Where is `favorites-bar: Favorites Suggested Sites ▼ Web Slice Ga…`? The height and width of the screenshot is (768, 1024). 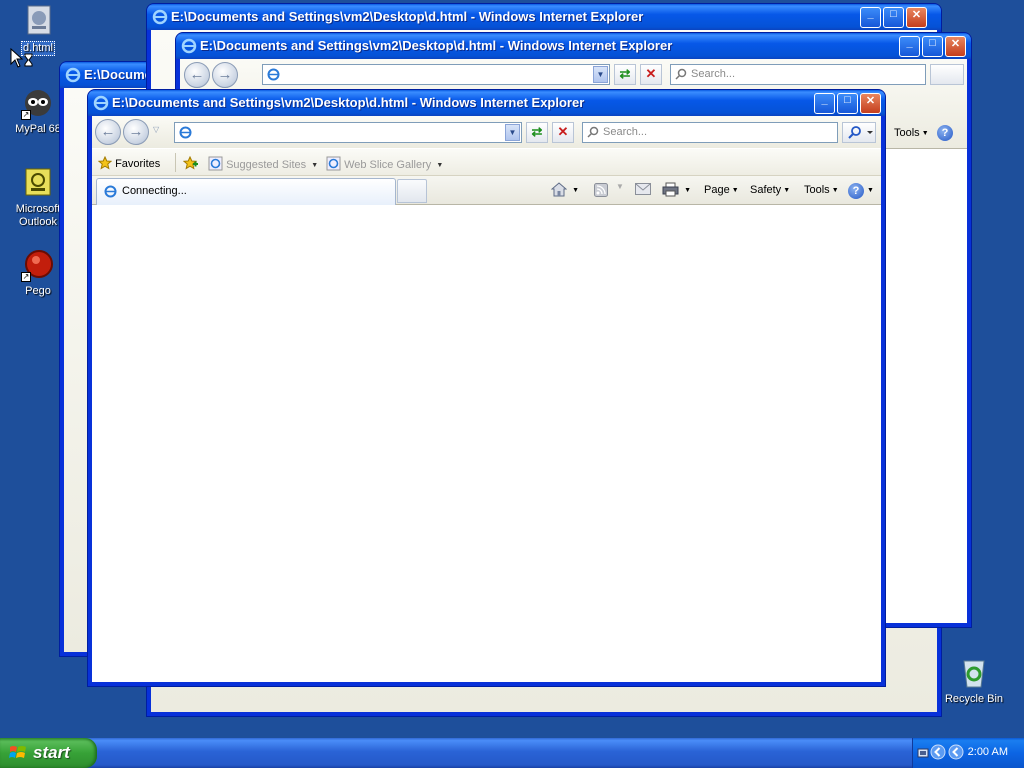 favorites-bar: Favorites Suggested Sites ▼ Web Slice Ga… is located at coordinates (486, 162).